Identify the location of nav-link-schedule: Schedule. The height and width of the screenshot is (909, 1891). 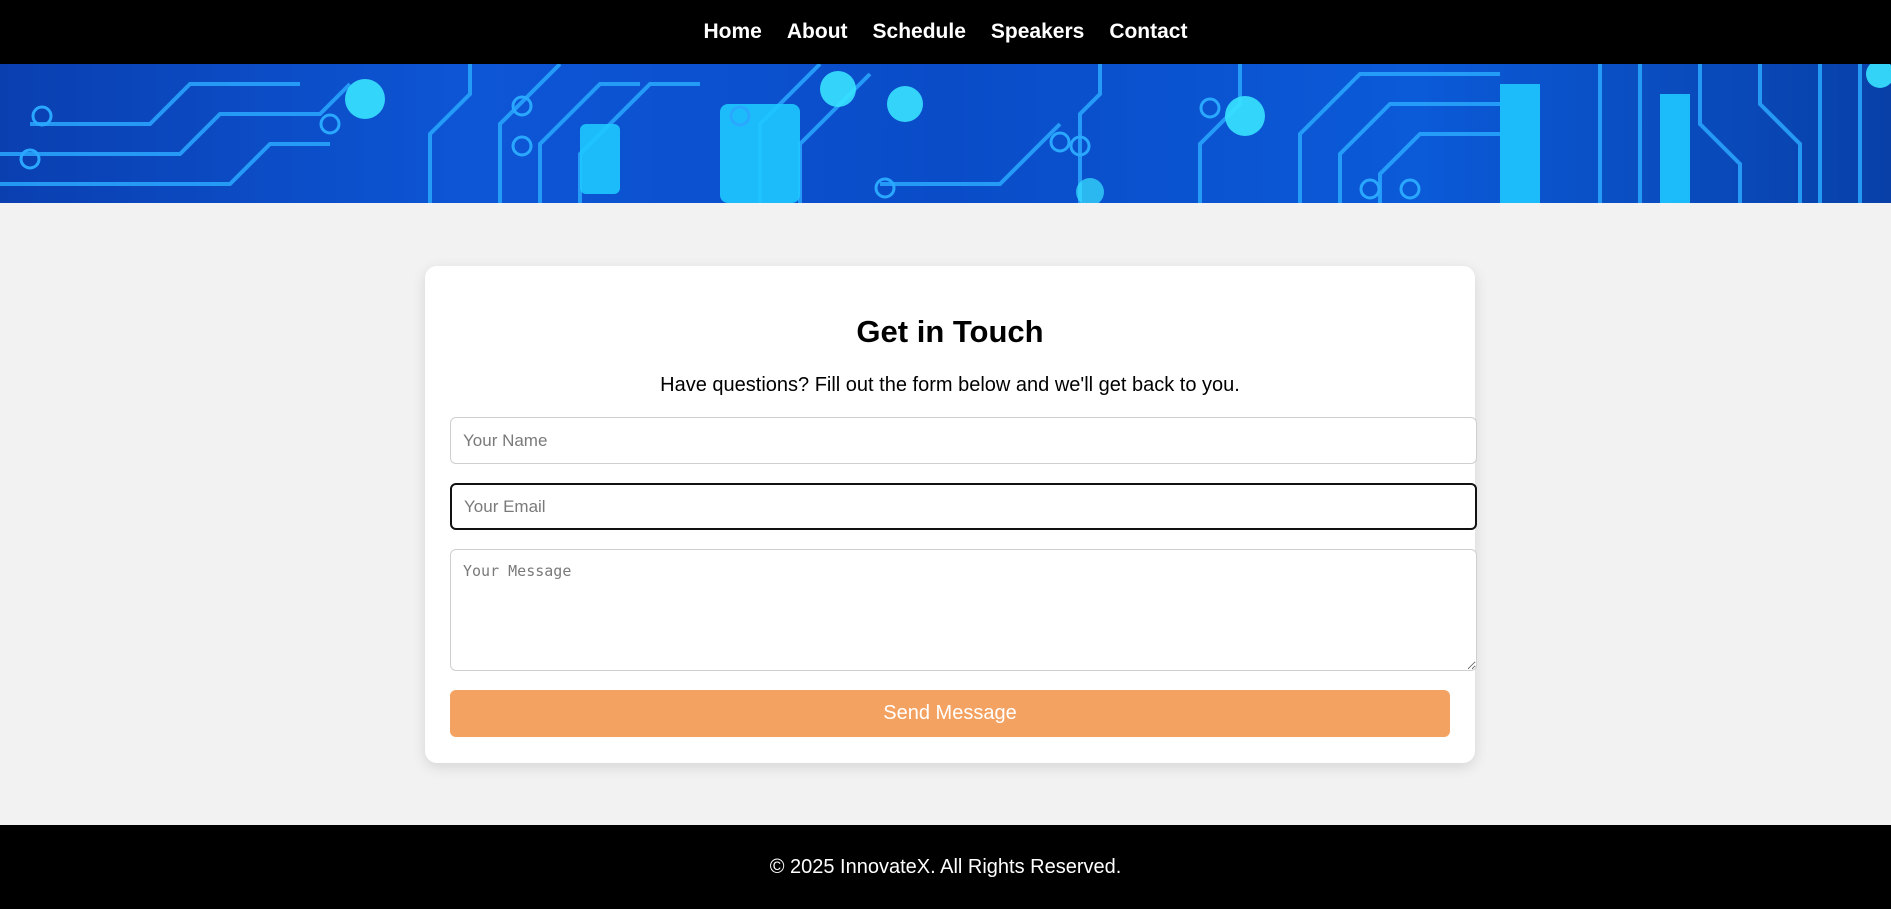
(919, 32).